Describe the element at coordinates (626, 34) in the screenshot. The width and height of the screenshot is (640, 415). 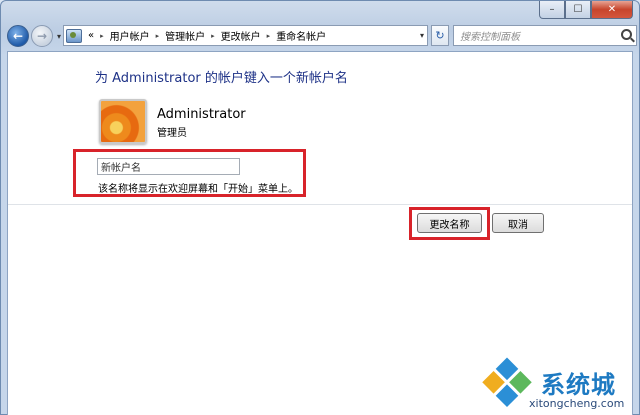
I see `search-icon` at that location.